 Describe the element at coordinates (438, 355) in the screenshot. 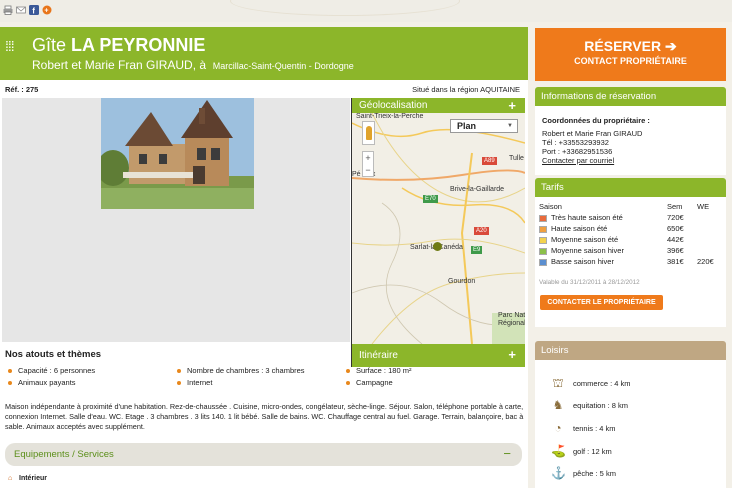

I see `itinerary-header: Itinéraire +` at that location.